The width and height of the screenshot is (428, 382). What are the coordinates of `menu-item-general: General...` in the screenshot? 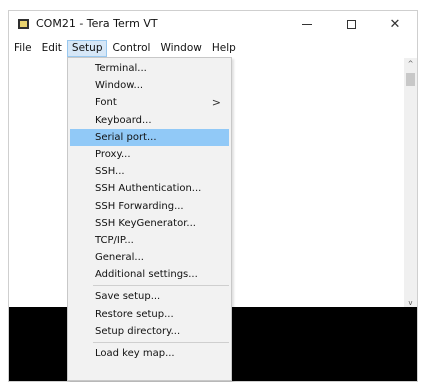 It's located at (149, 257).